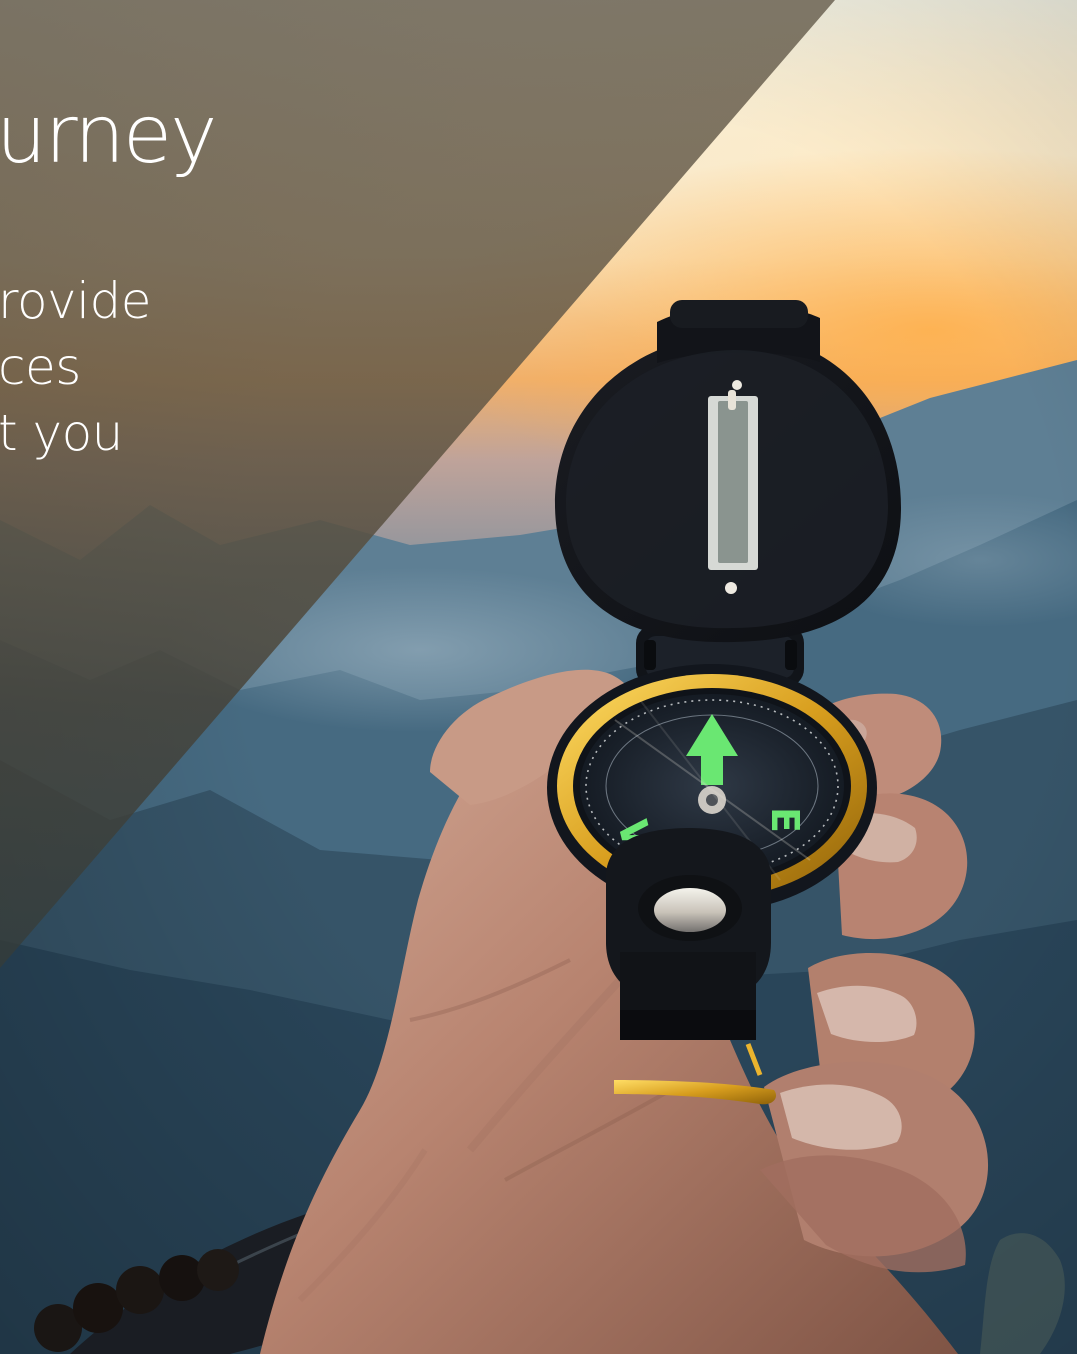 The height and width of the screenshot is (1354, 1077). What do you see at coordinates (728, 471) in the screenshot?
I see `compass-lid` at bounding box center [728, 471].